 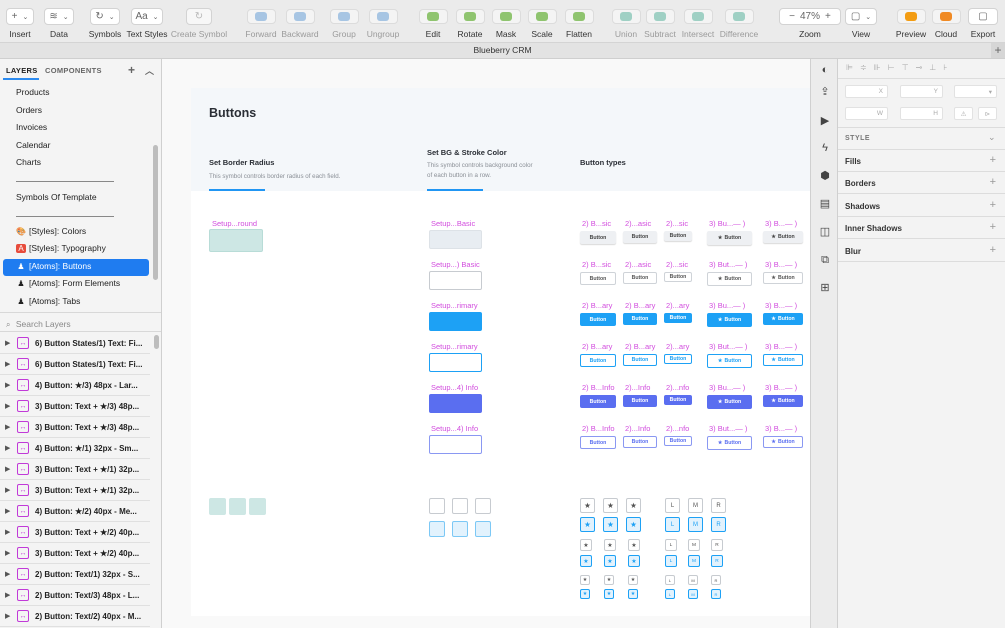 I want to click on flatten-icon, so click(x=579, y=16).